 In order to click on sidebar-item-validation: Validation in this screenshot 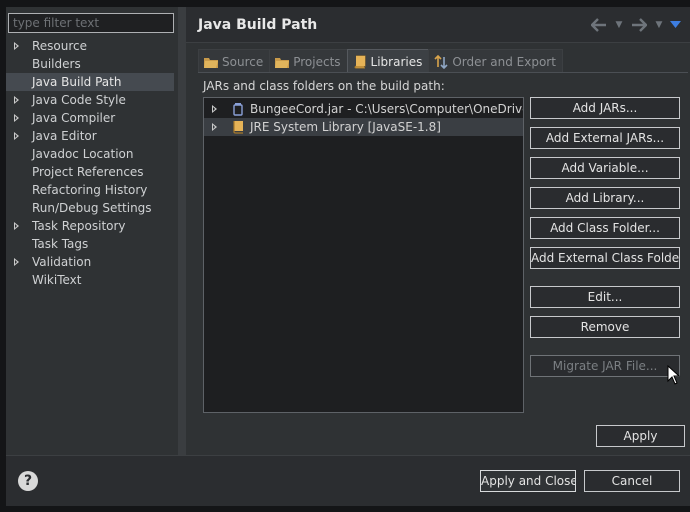, I will do `click(92, 262)`.